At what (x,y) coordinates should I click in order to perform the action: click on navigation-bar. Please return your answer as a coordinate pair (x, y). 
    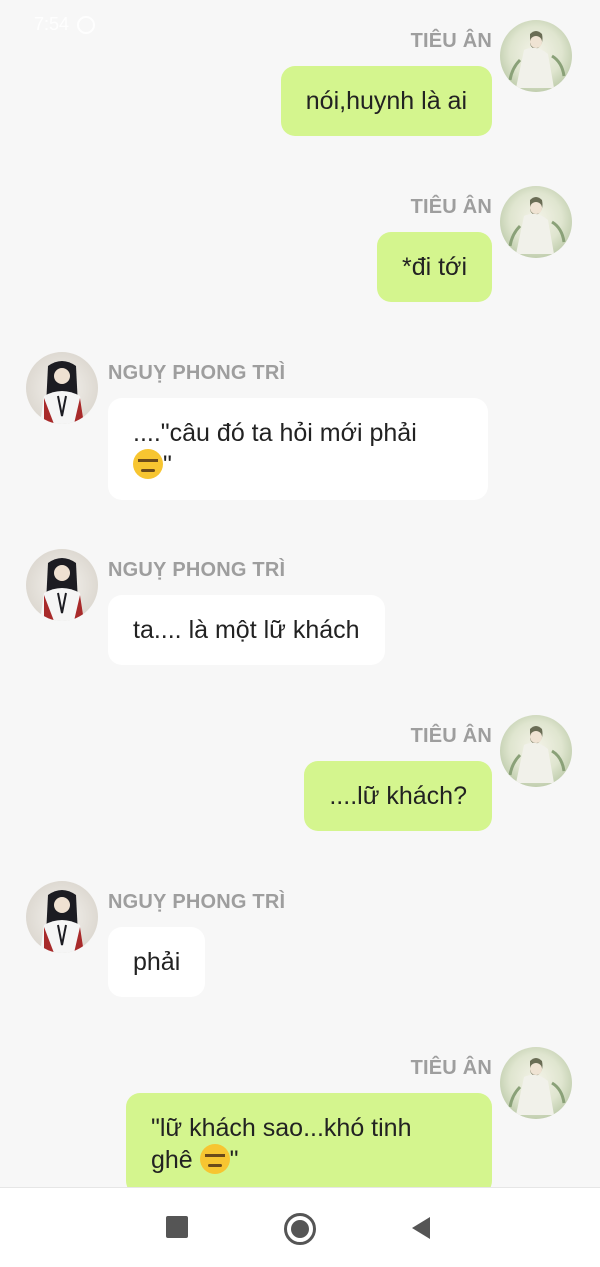
    Looking at the image, I should click on (300, 1227).